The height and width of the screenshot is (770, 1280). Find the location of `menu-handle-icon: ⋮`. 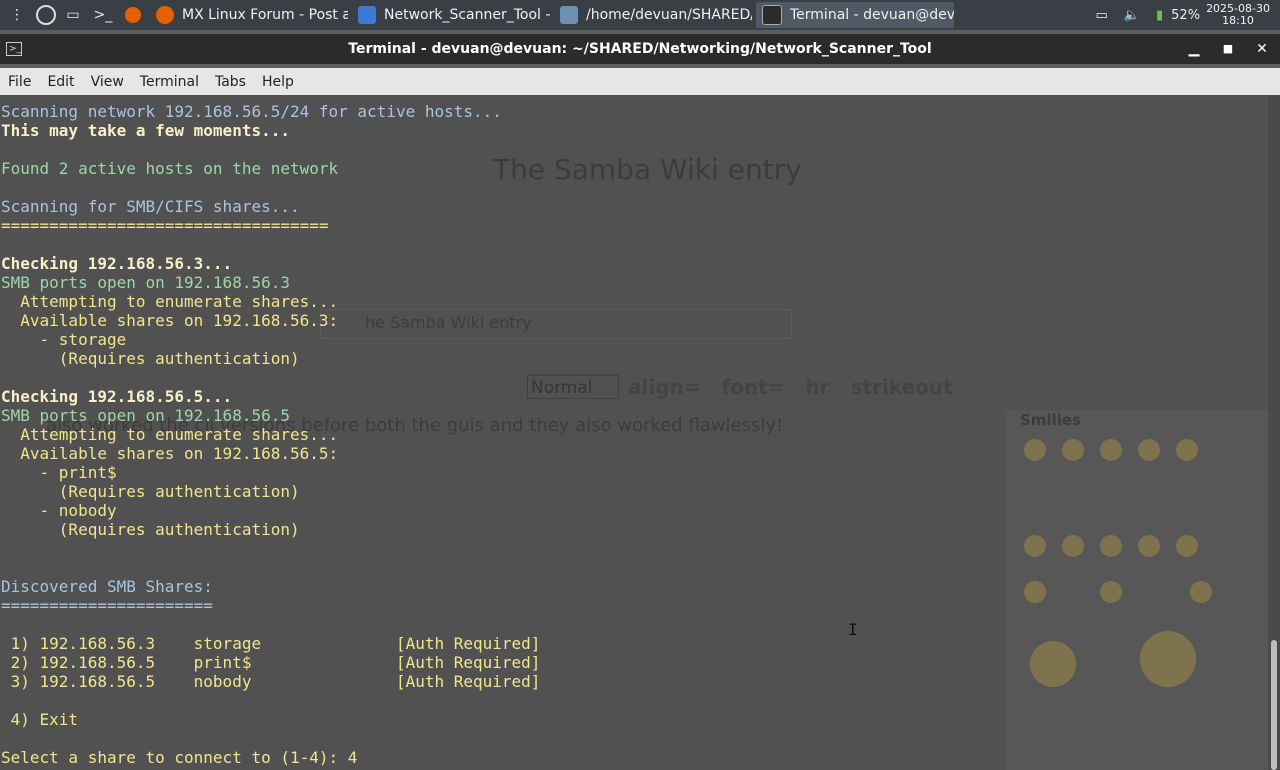

menu-handle-icon: ⋮ is located at coordinates (17, 15).